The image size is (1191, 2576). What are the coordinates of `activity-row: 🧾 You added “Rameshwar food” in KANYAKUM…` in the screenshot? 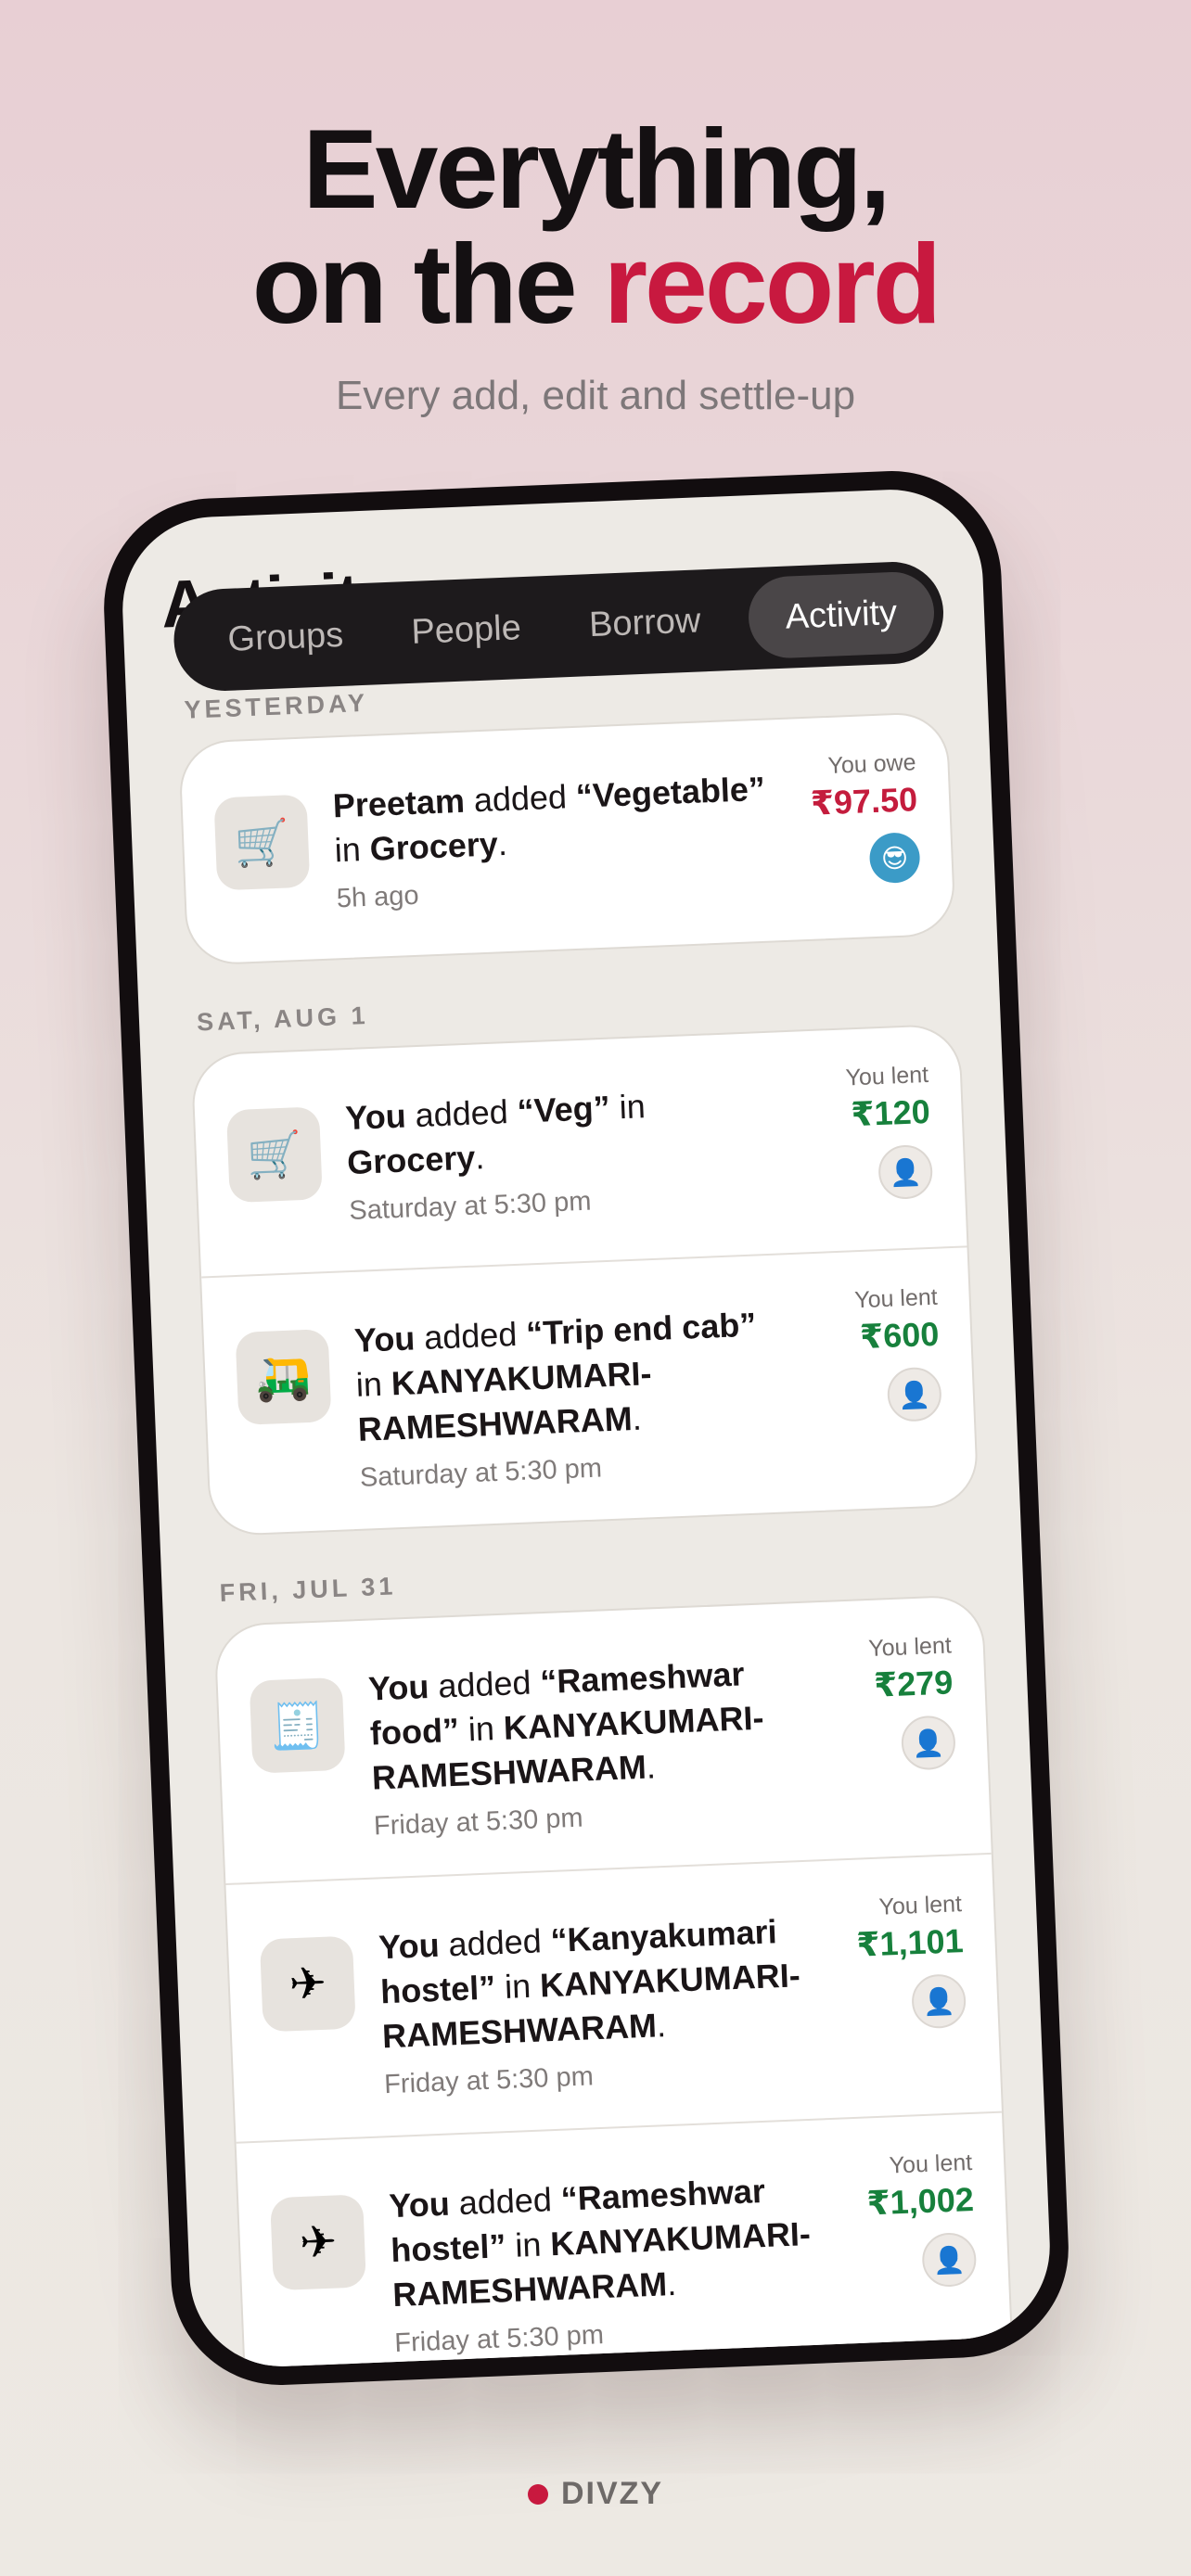 It's located at (603, 1739).